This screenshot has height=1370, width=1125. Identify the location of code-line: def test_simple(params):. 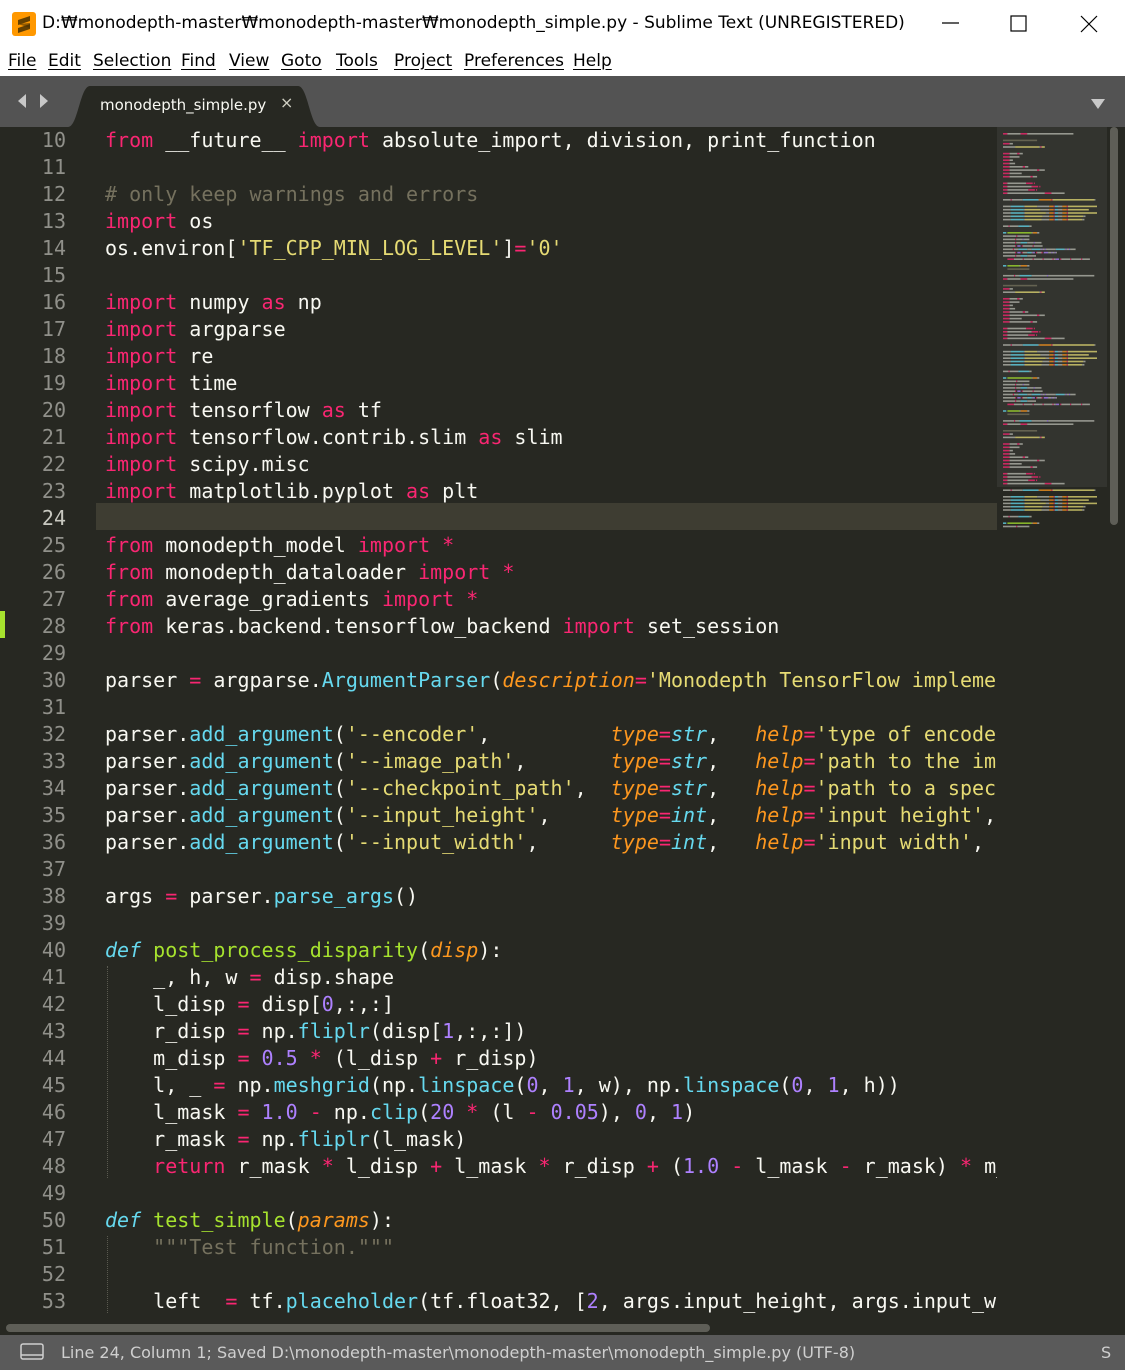
(249, 1220).